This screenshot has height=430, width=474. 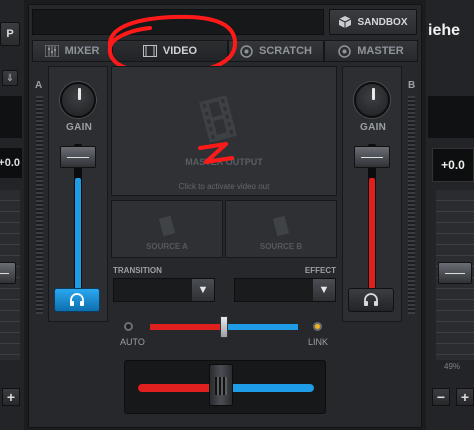 What do you see at coordinates (8, 273) in the screenshot?
I see `left-deck-pitch-slider-handle` at bounding box center [8, 273].